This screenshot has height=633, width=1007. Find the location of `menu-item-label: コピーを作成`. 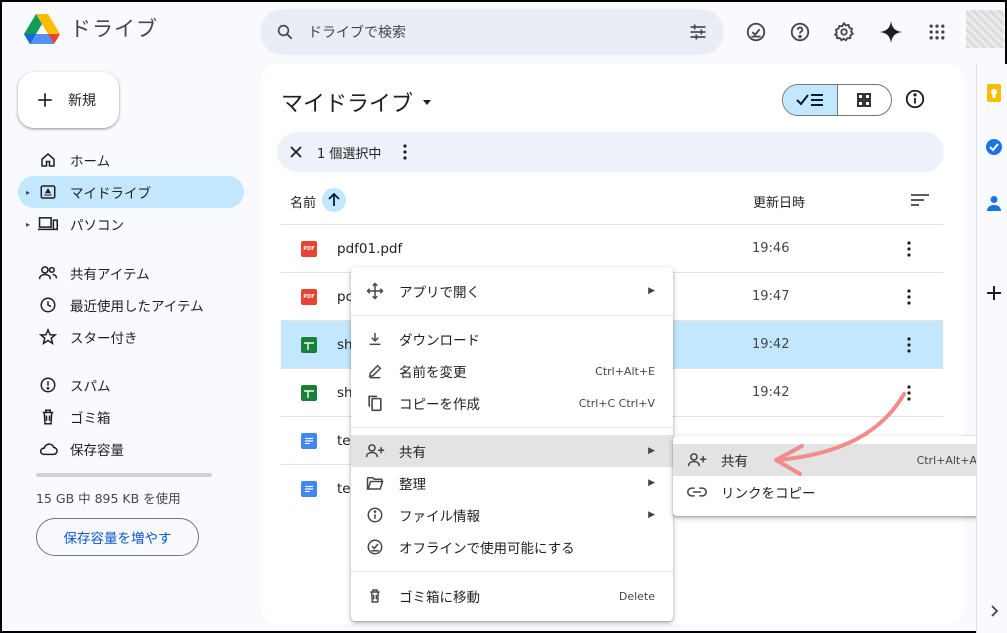

menu-item-label: コピーを作成 is located at coordinates (439, 405).